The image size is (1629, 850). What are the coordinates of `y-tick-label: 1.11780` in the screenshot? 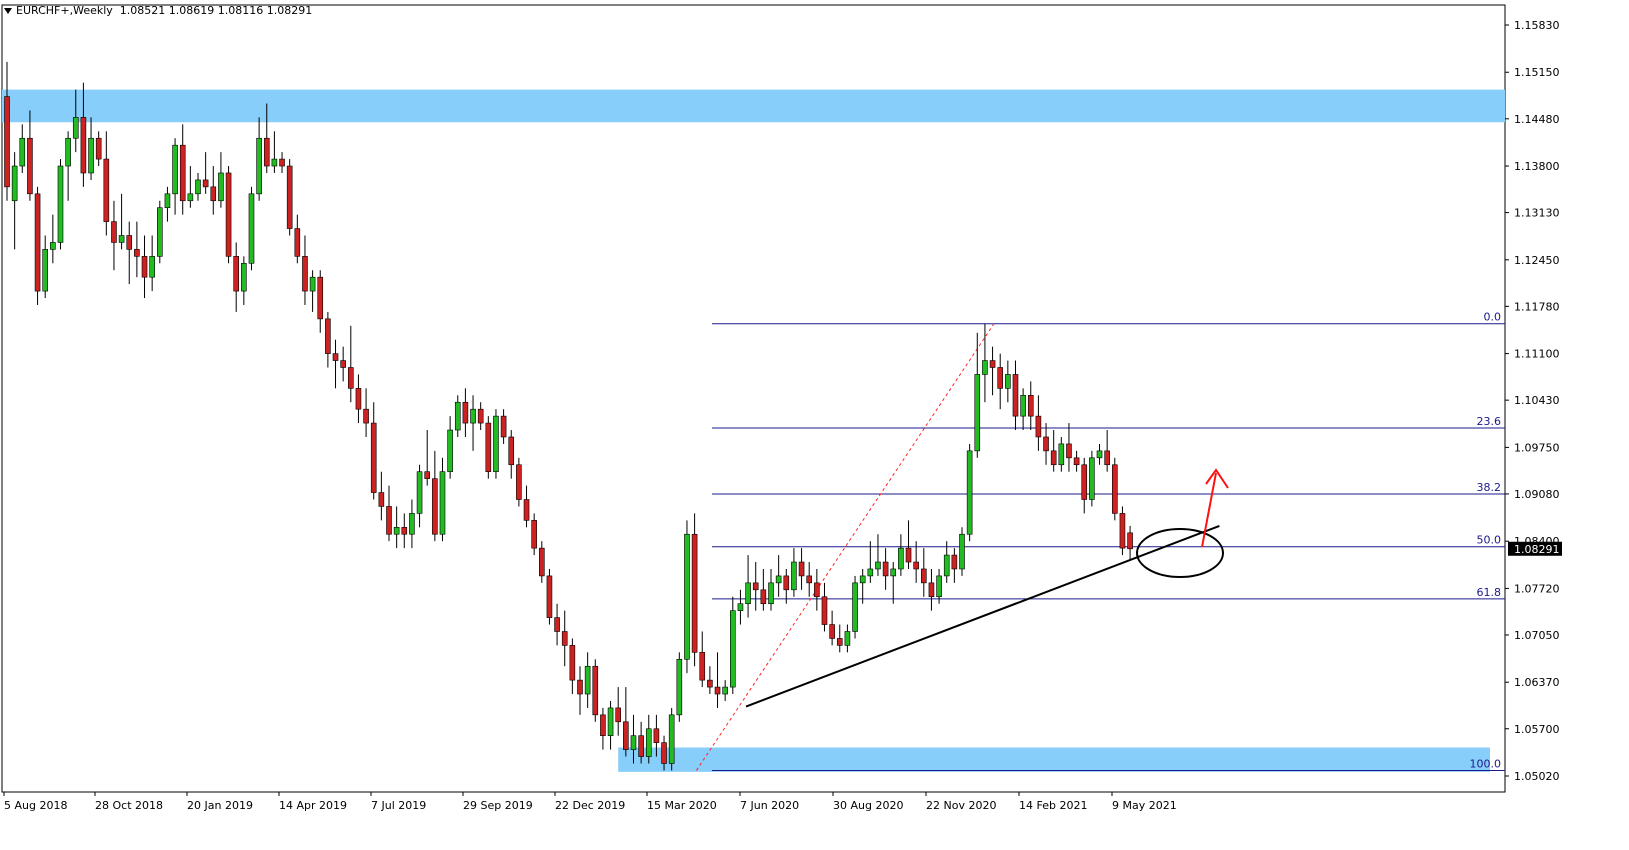 It's located at (1537, 306).